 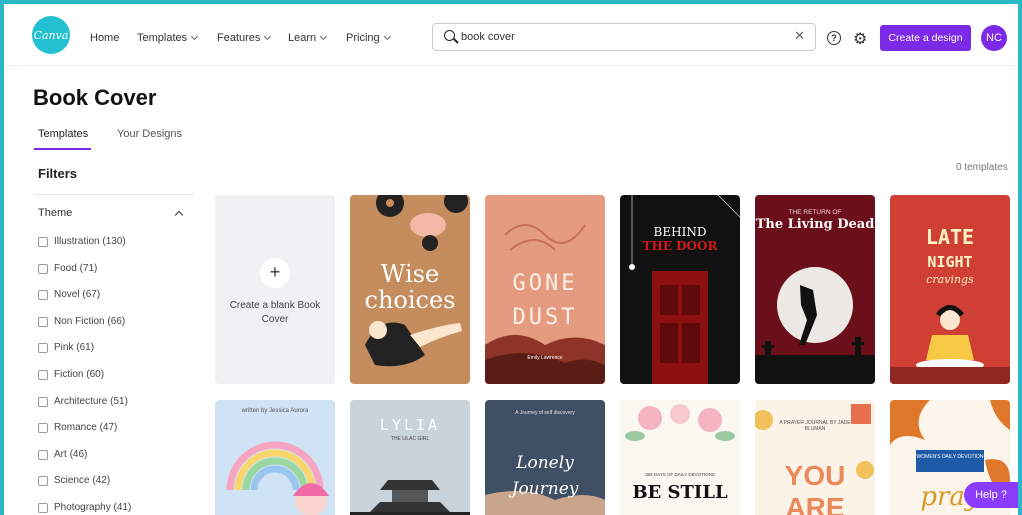 I want to click on filter-count: (47), so click(x=108, y=427).